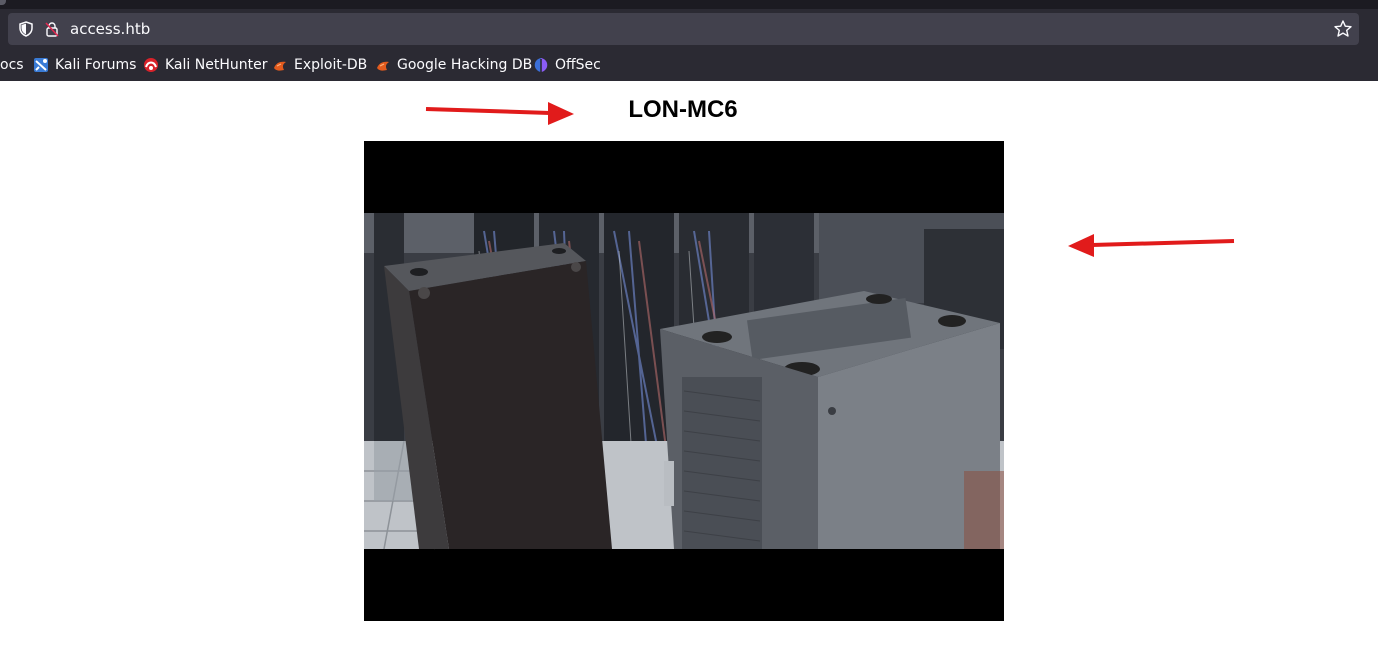  What do you see at coordinates (96, 65) in the screenshot?
I see `bookmark-label: Kali Forums` at bounding box center [96, 65].